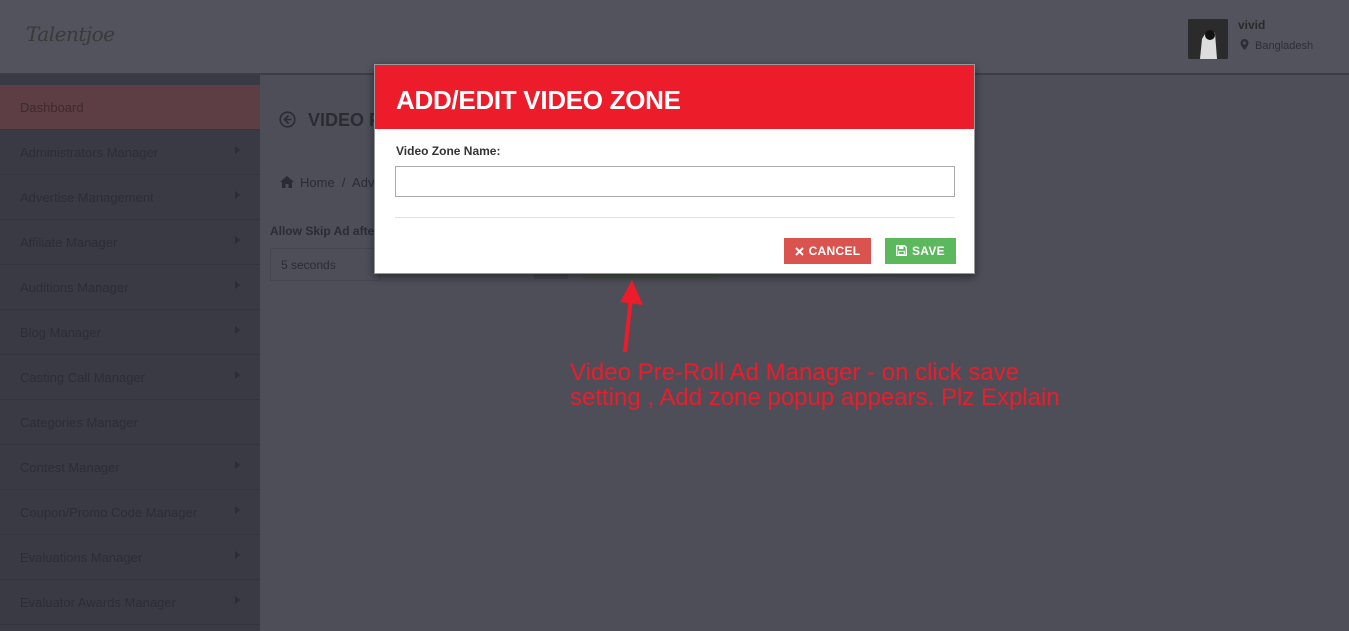 The height and width of the screenshot is (631, 1349). Describe the element at coordinates (130, 242) in the screenshot. I see `sidebar-item-affiliate: Affiliate Manager` at that location.